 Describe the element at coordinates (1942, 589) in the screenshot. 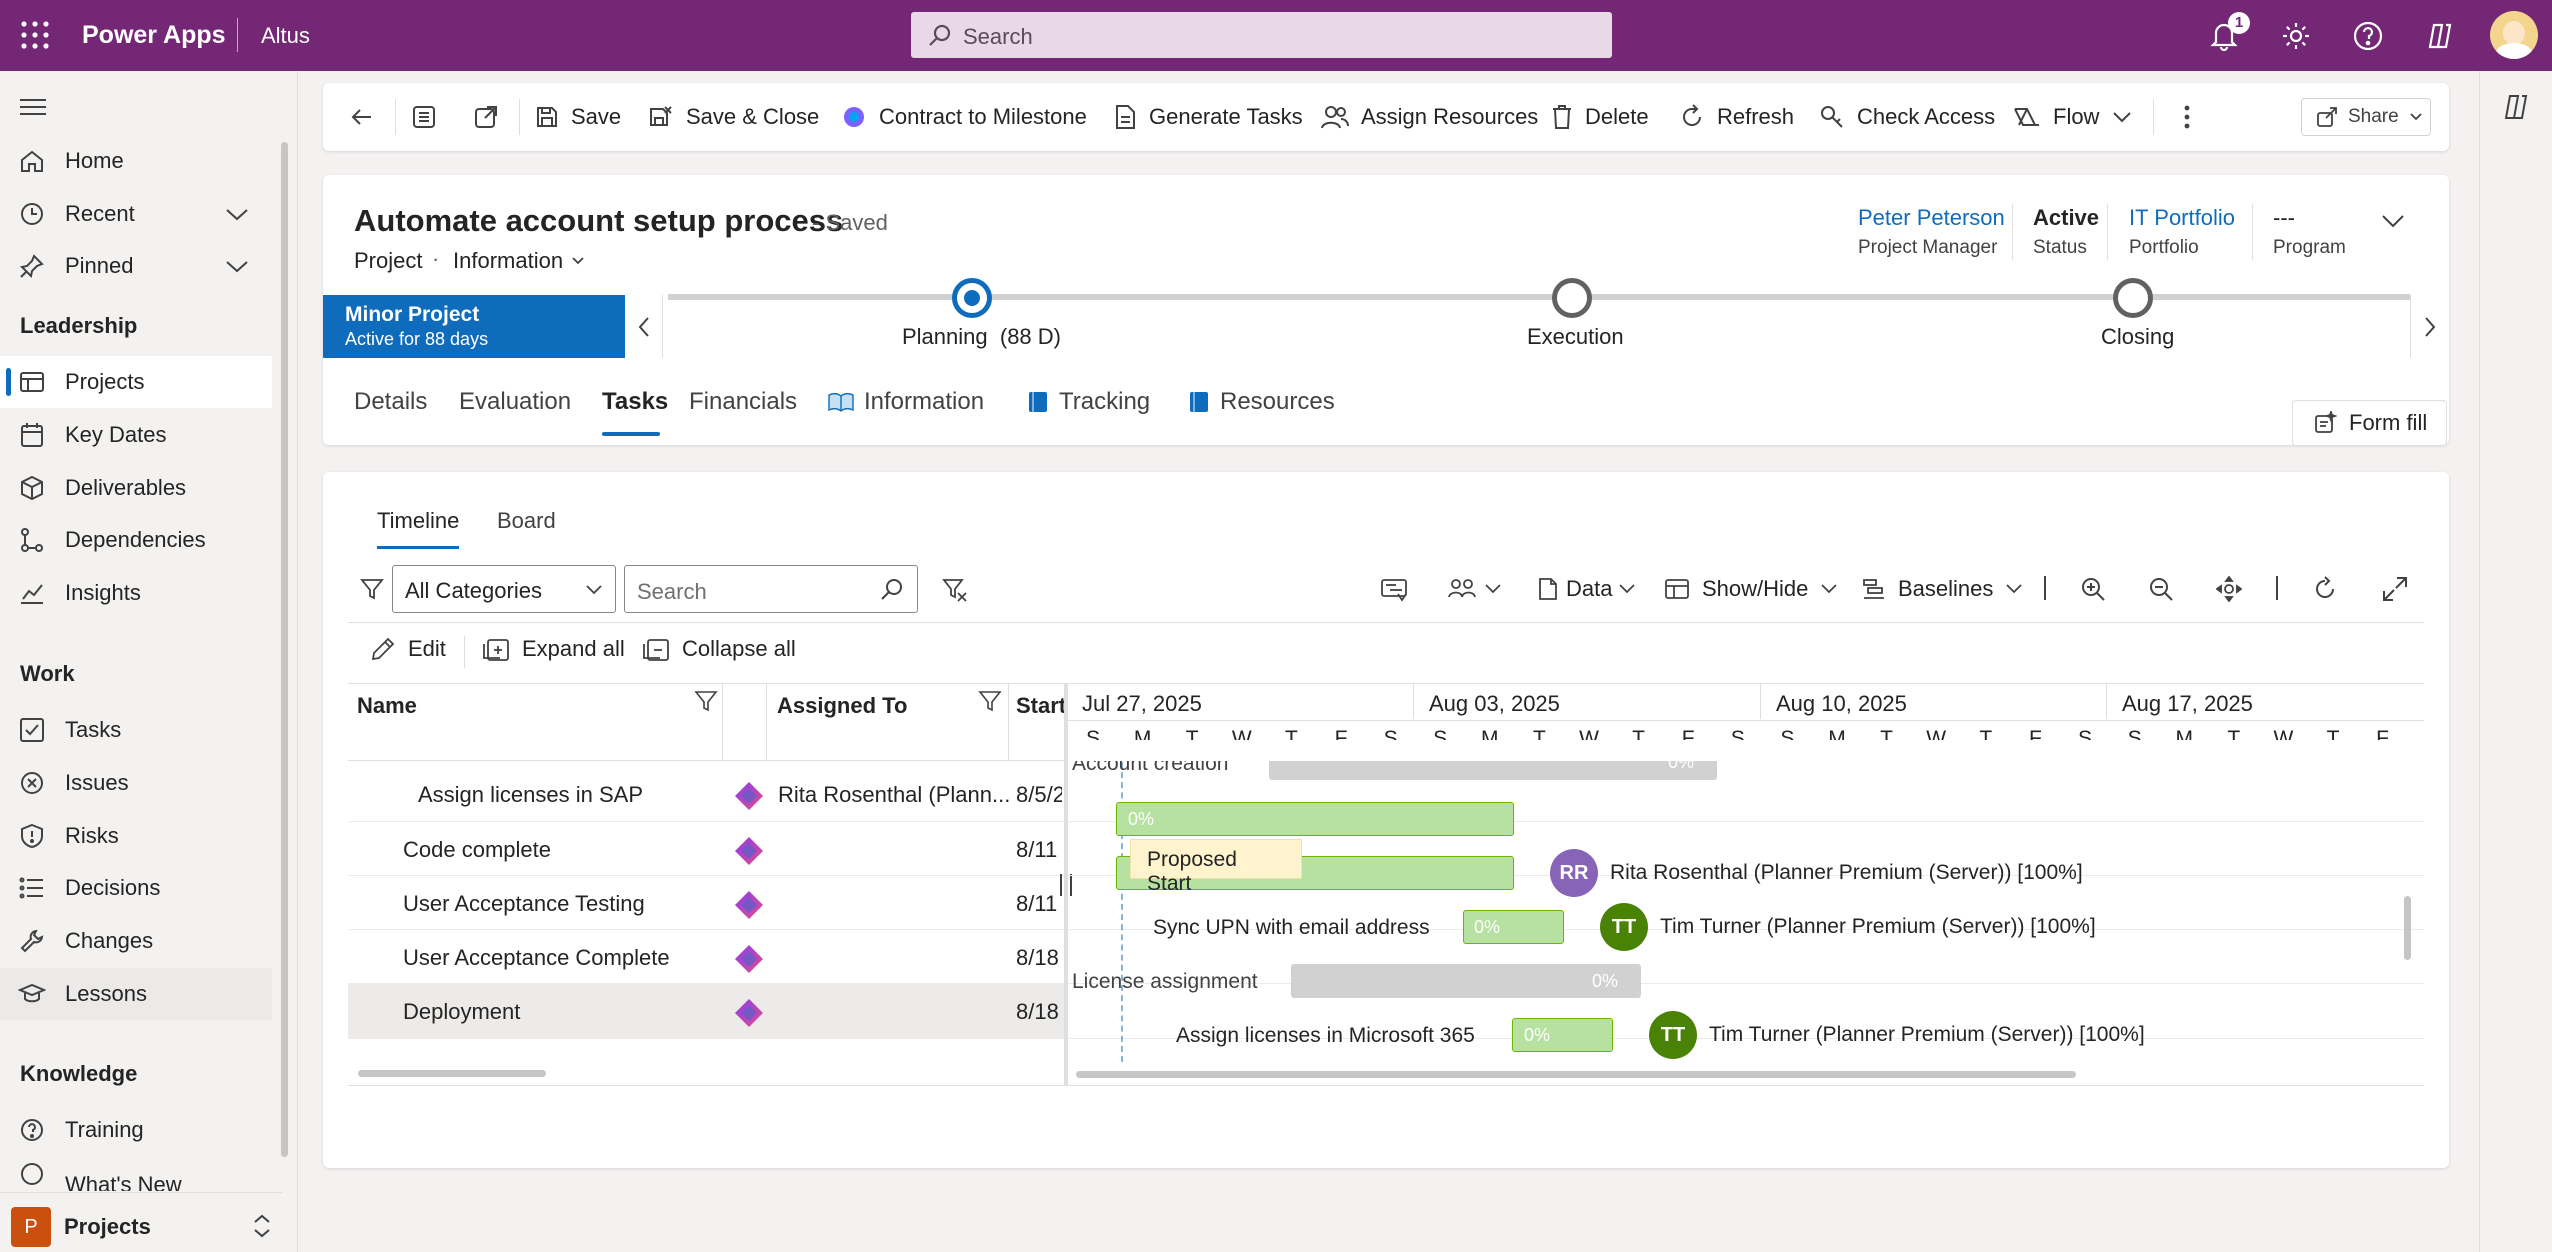

I see `baselines-dropdown: Baselines` at that location.